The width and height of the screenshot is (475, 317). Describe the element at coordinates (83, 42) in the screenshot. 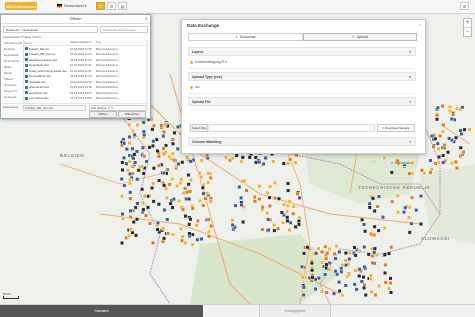

I see `column-header-date: Änderungsdatum` at that location.